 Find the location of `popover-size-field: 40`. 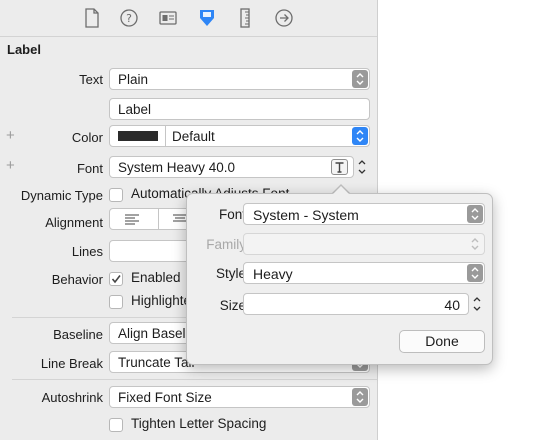

popover-size-field: 40 is located at coordinates (356, 304).